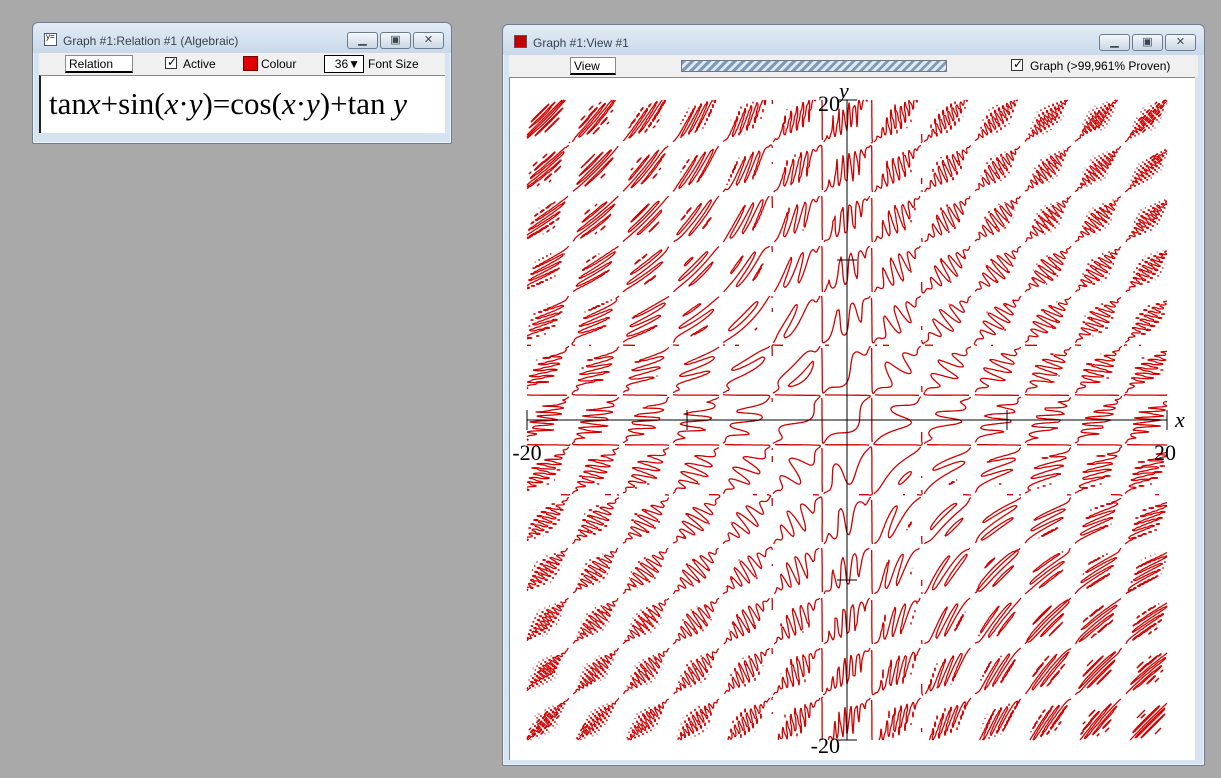  I want to click on graph-checkbox: ✓, so click(1017, 64).